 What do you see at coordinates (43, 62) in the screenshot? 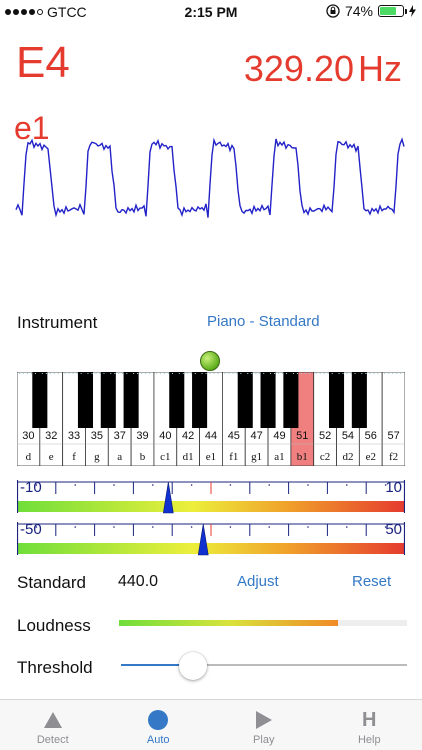
I see `detected-note: E4` at bounding box center [43, 62].